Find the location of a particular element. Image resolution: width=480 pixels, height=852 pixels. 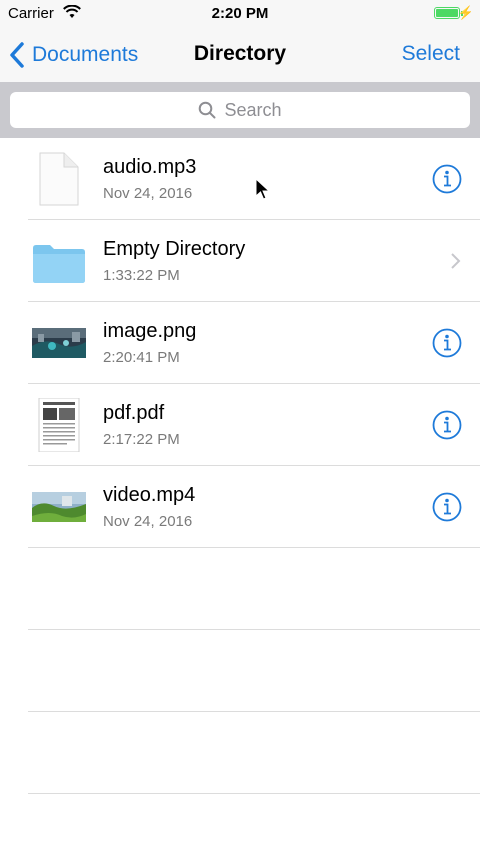

status-time: 2:20 PM is located at coordinates (240, 13).